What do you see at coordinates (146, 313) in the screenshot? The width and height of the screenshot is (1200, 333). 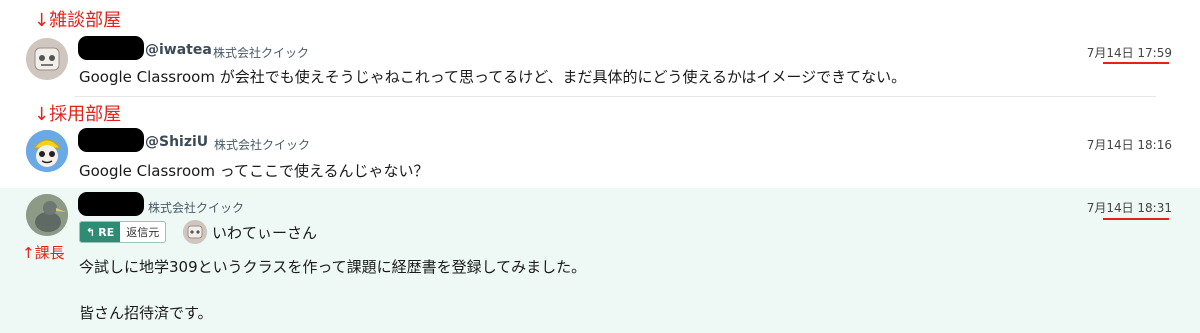 I see `message-text-line2: 皆さん招待済です。` at bounding box center [146, 313].